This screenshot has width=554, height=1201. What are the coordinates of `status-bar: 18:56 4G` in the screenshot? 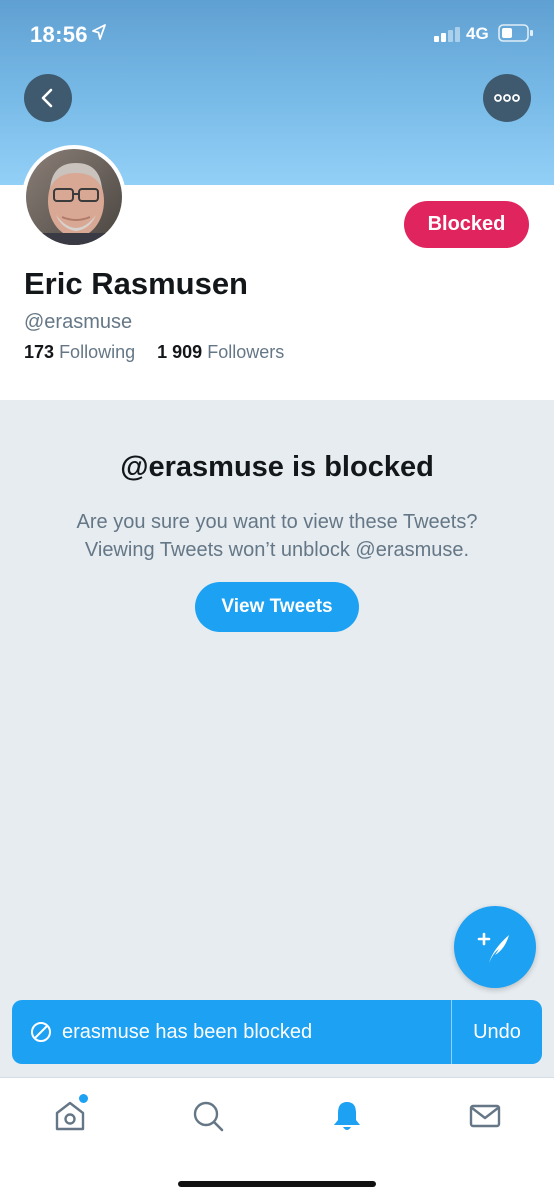 It's located at (277, 33).